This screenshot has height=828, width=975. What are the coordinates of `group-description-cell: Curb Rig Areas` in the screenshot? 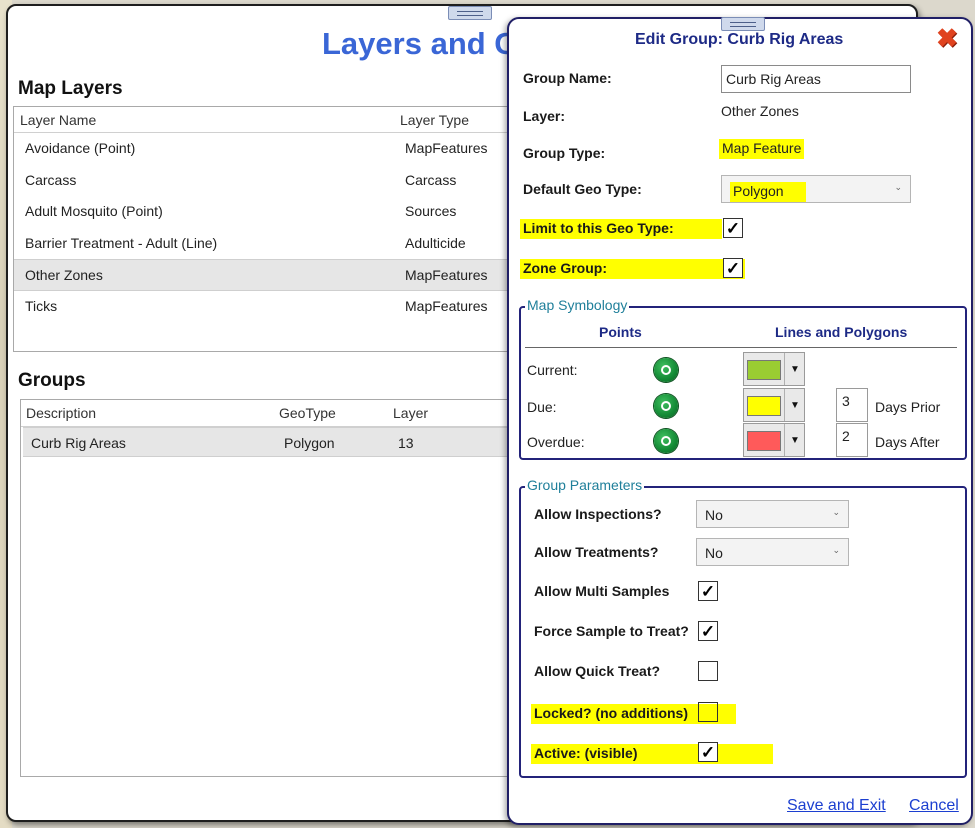 It's located at (78, 443).